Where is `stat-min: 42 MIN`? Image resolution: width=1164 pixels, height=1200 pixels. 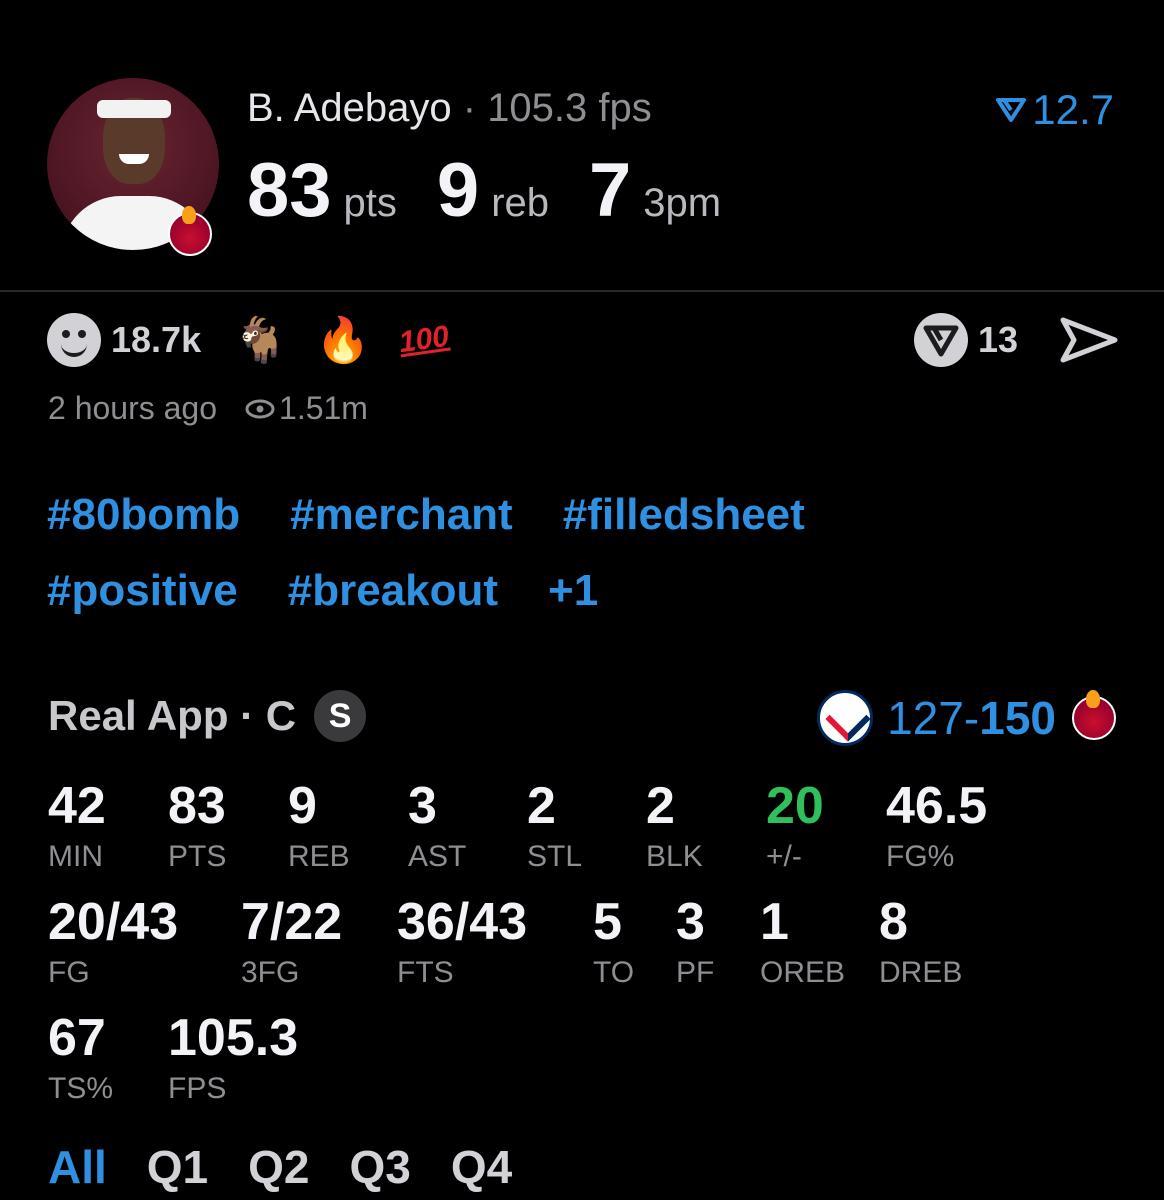
stat-min: 42 MIN is located at coordinates (77, 826).